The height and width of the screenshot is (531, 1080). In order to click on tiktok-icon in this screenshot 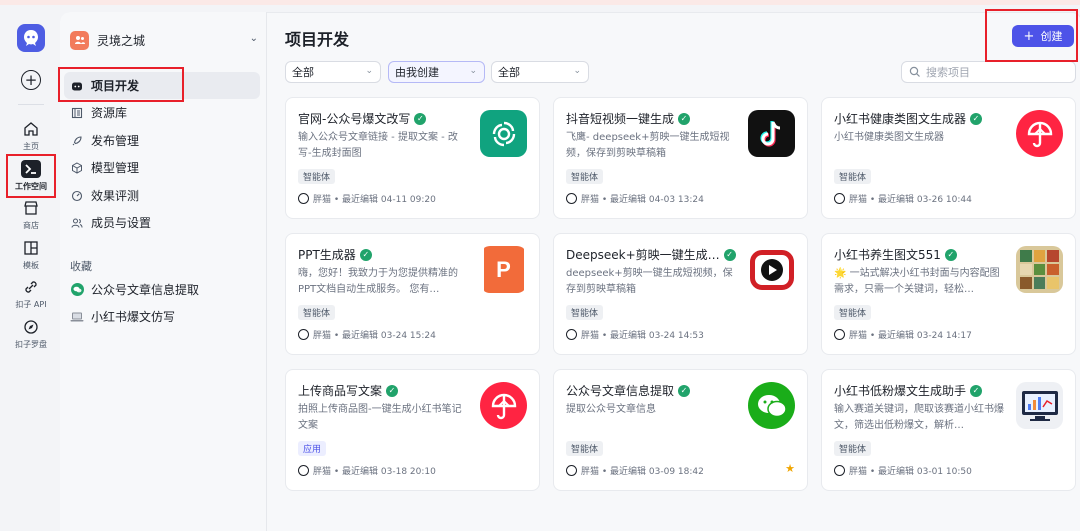, I will do `click(771, 133)`.